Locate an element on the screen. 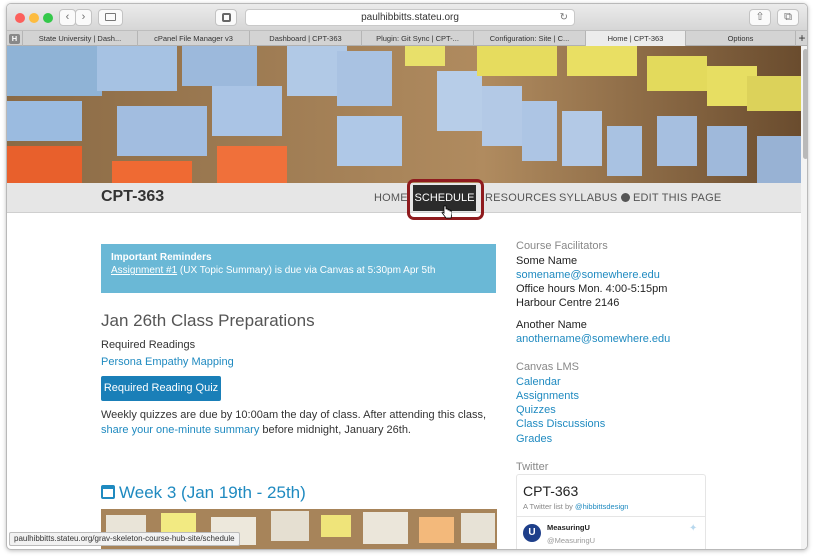 The height and width of the screenshot is (556, 814). sidebar-toggle-button is located at coordinates (110, 17).